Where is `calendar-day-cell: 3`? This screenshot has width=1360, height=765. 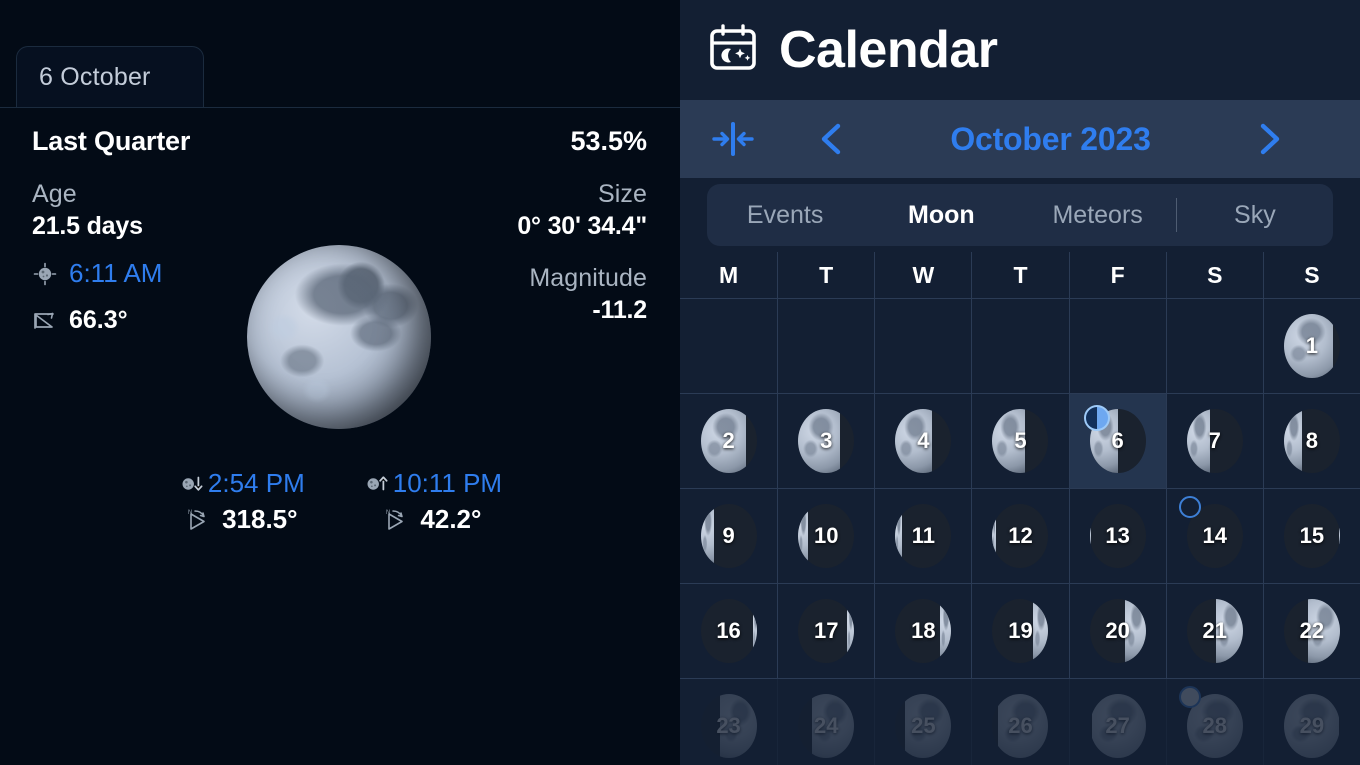 calendar-day-cell: 3 is located at coordinates (825, 441).